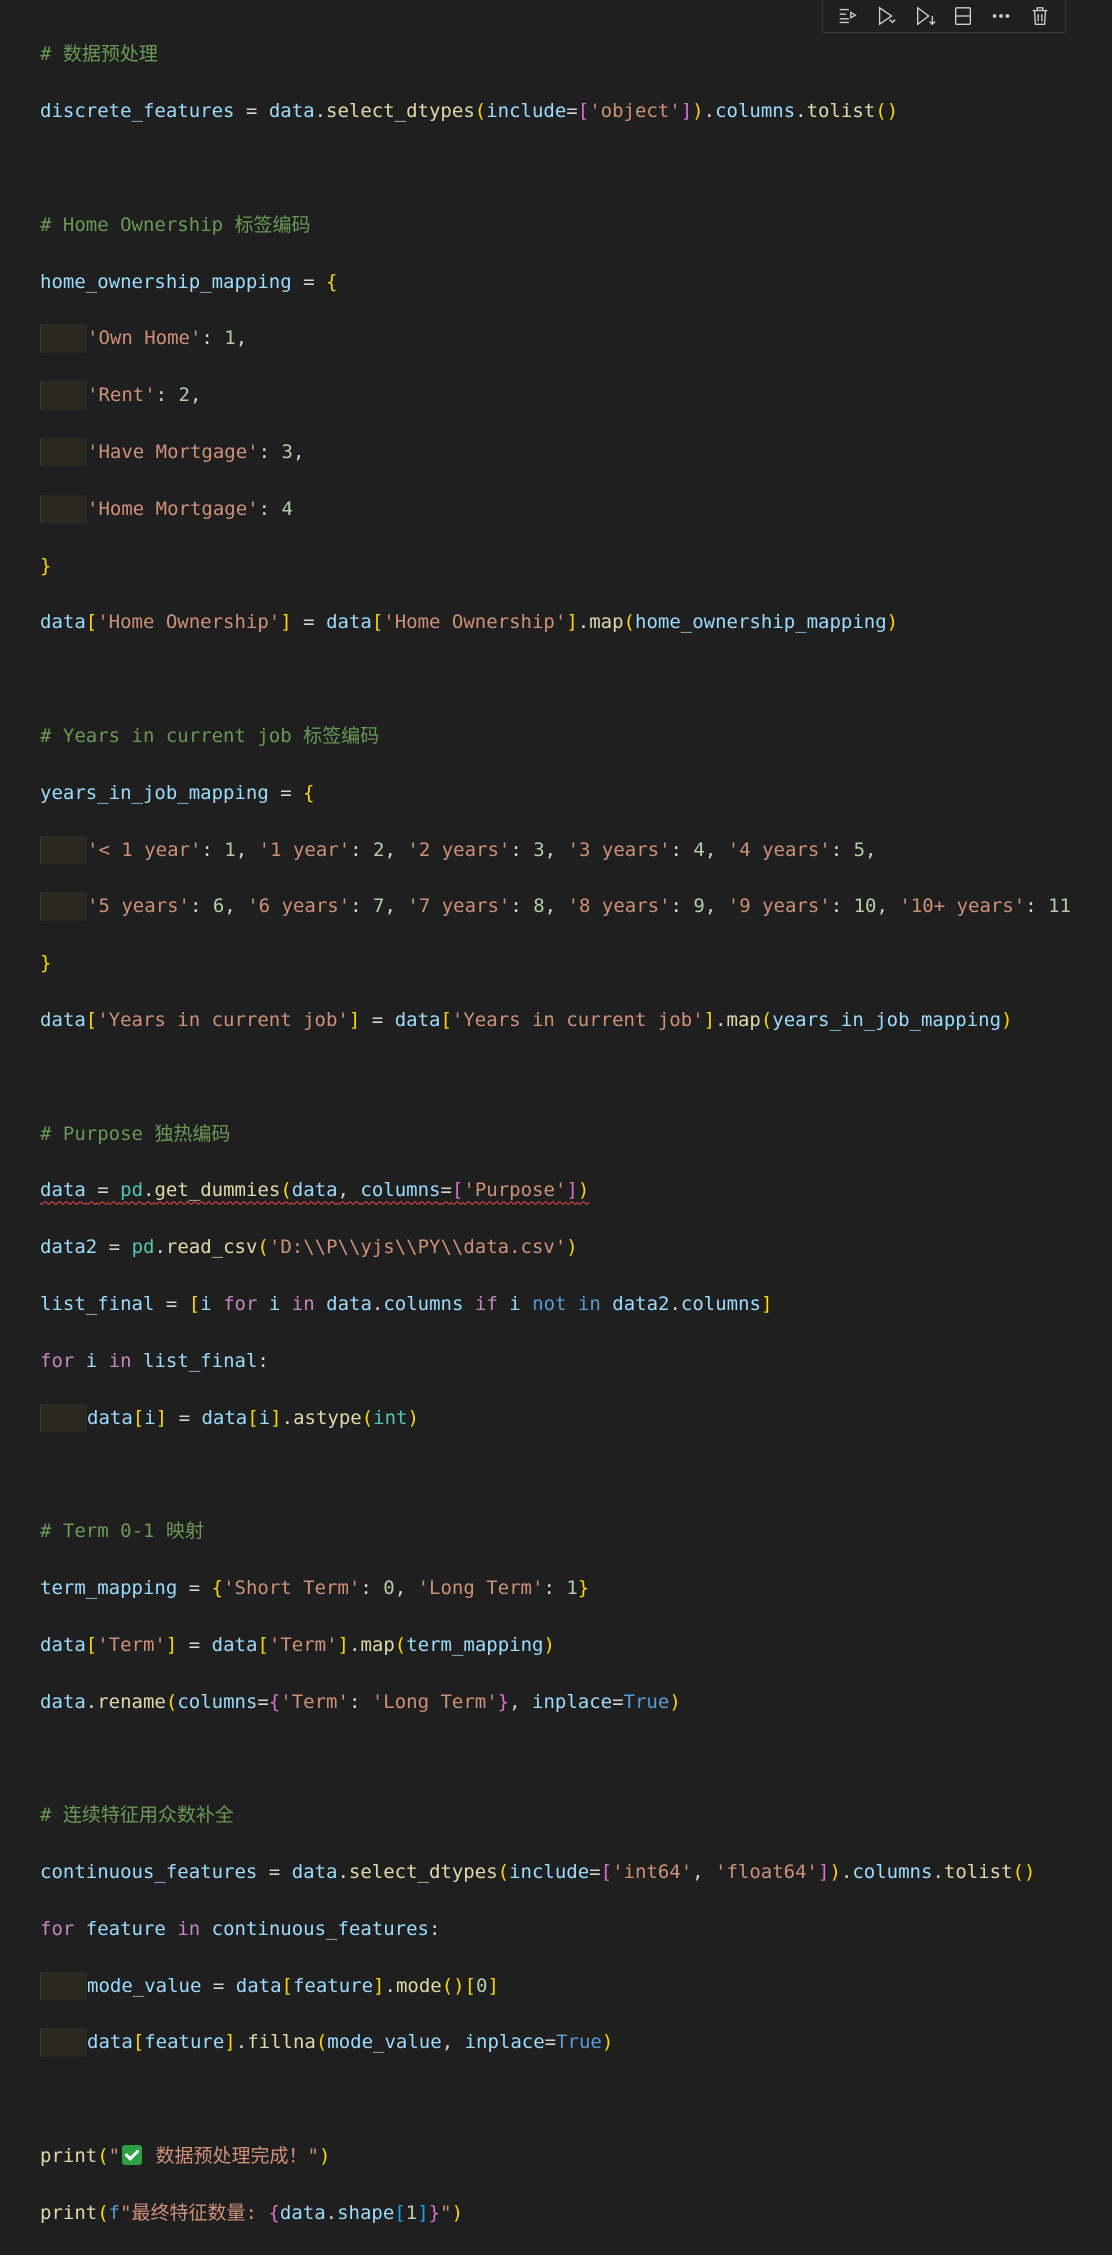 The height and width of the screenshot is (2255, 1112). I want to click on comment: # Term 0-1 映射, so click(122, 1531).